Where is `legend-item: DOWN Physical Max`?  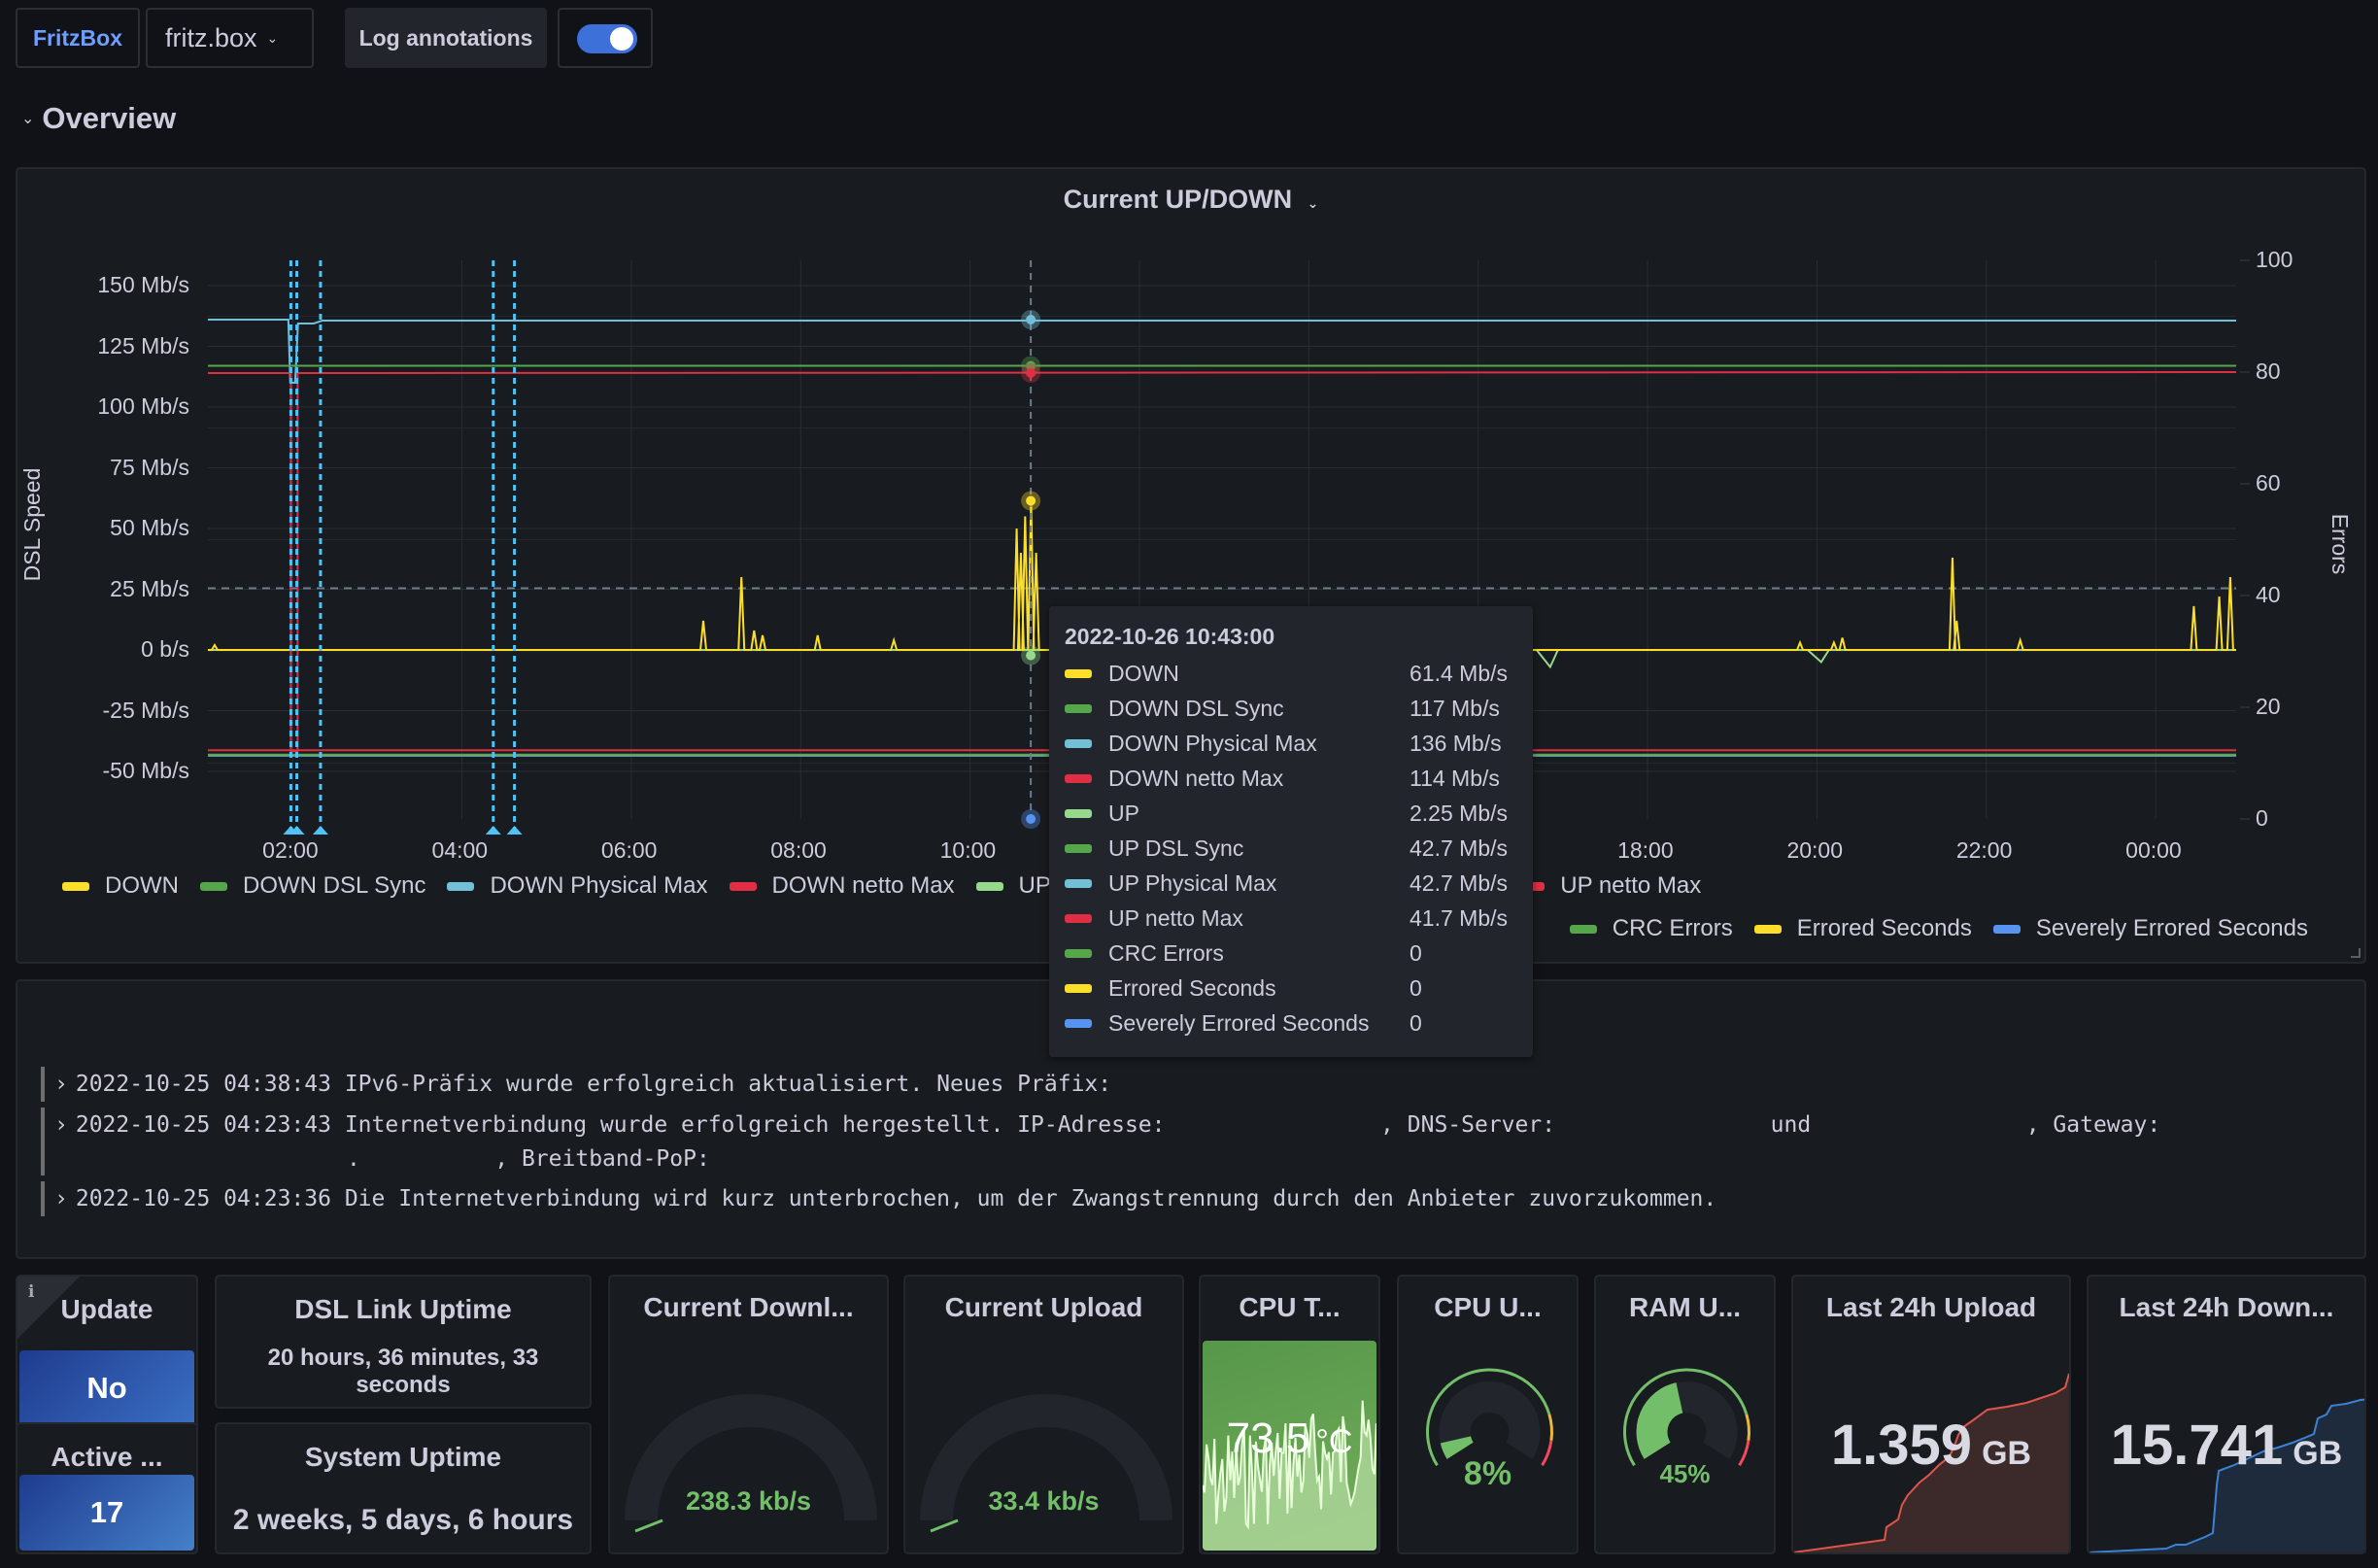 legend-item: DOWN Physical Max is located at coordinates (577, 886).